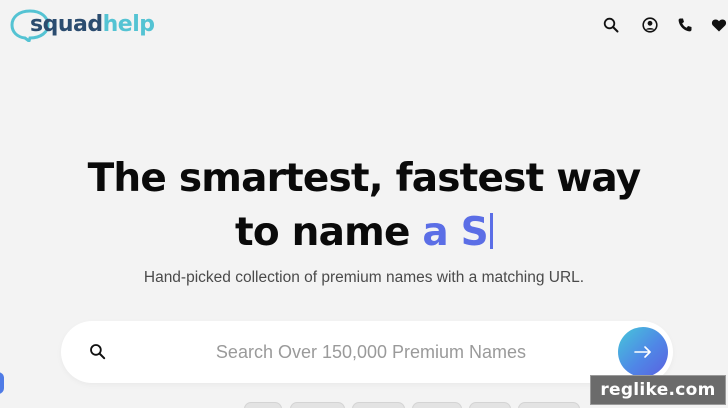 This screenshot has height=408, width=728. Describe the element at coordinates (685, 25) in the screenshot. I see `phone-icon` at that location.